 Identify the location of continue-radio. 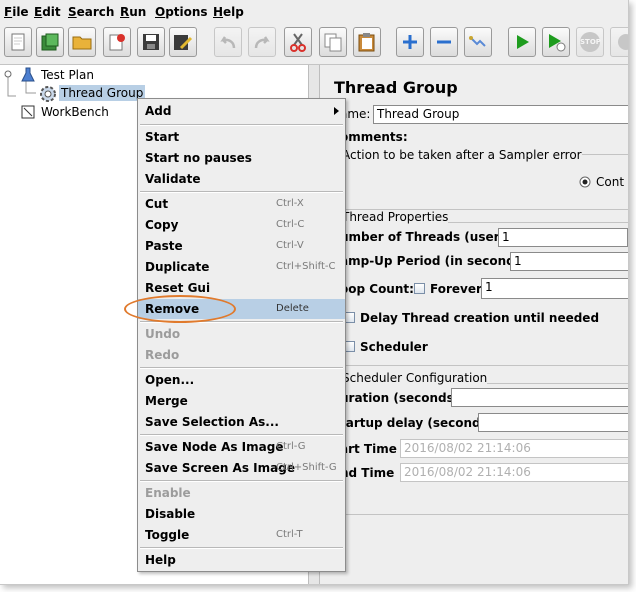
(585, 182).